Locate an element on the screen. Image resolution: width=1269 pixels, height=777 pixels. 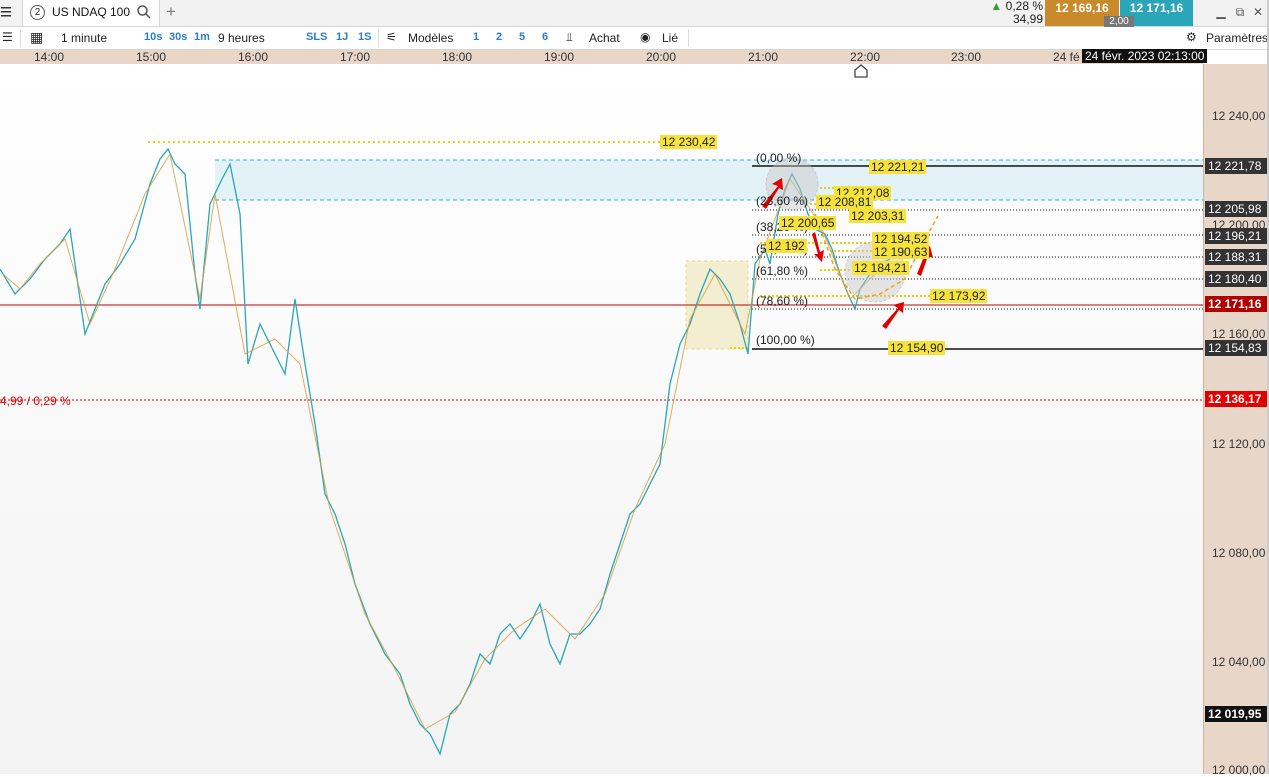
time-tick: 24 fé is located at coordinates (1066, 57).